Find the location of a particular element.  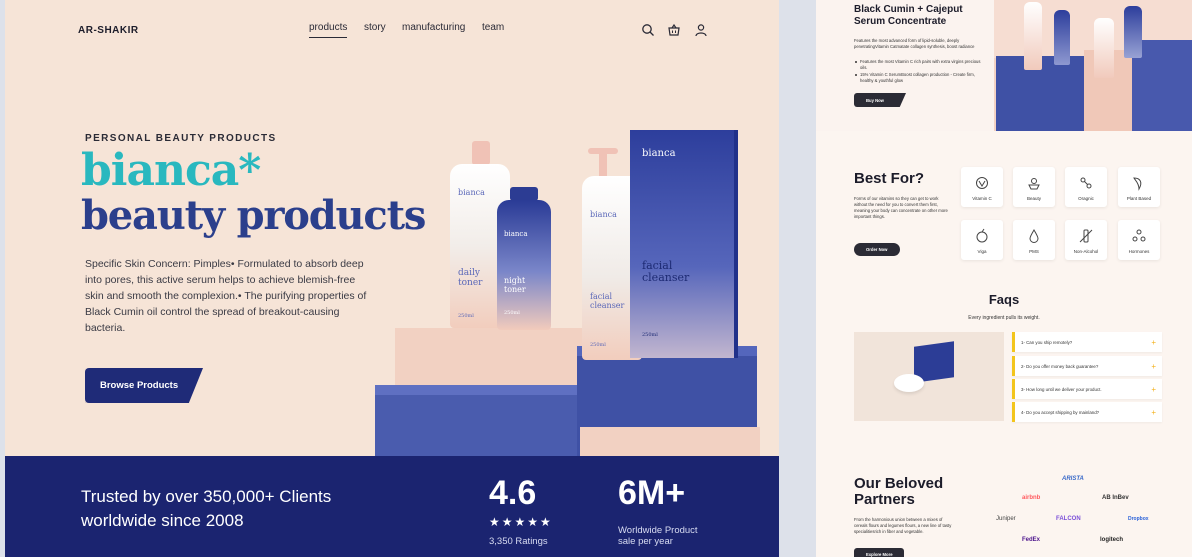

night-toner-bottle: bianca night toner 250ml is located at coordinates (524, 265).